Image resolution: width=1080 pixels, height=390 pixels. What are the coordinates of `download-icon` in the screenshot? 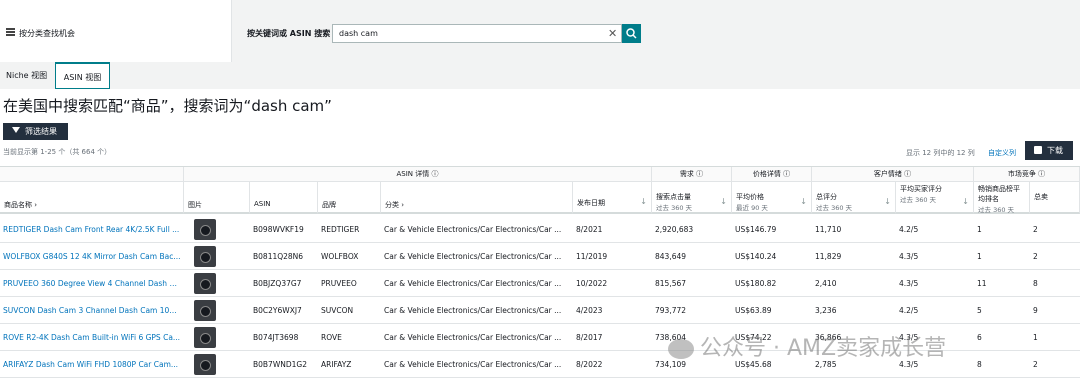 It's located at (1038, 150).